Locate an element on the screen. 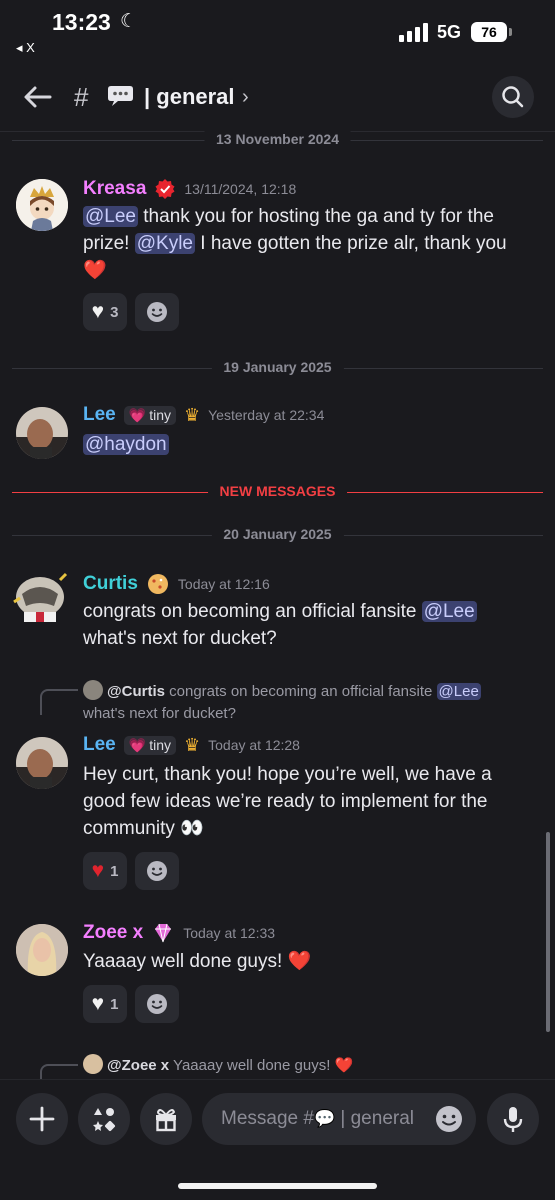 The height and width of the screenshot is (1200, 555). speech-bubble-icon is located at coordinates (120, 96).